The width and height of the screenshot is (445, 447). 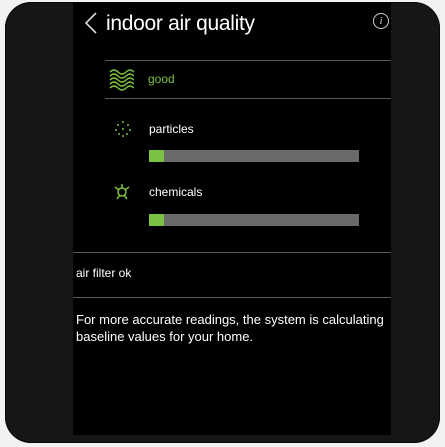 I want to click on chemicals-level-fill, so click(x=156, y=220).